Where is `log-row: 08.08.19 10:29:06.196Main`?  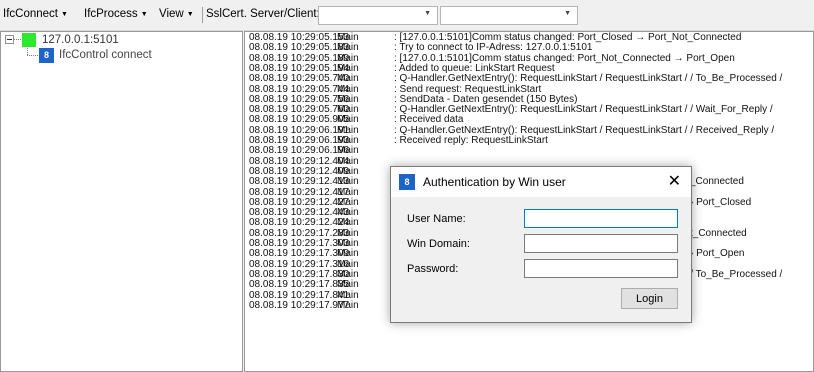 log-row: 08.08.19 10:29:06.196Main is located at coordinates (321, 151).